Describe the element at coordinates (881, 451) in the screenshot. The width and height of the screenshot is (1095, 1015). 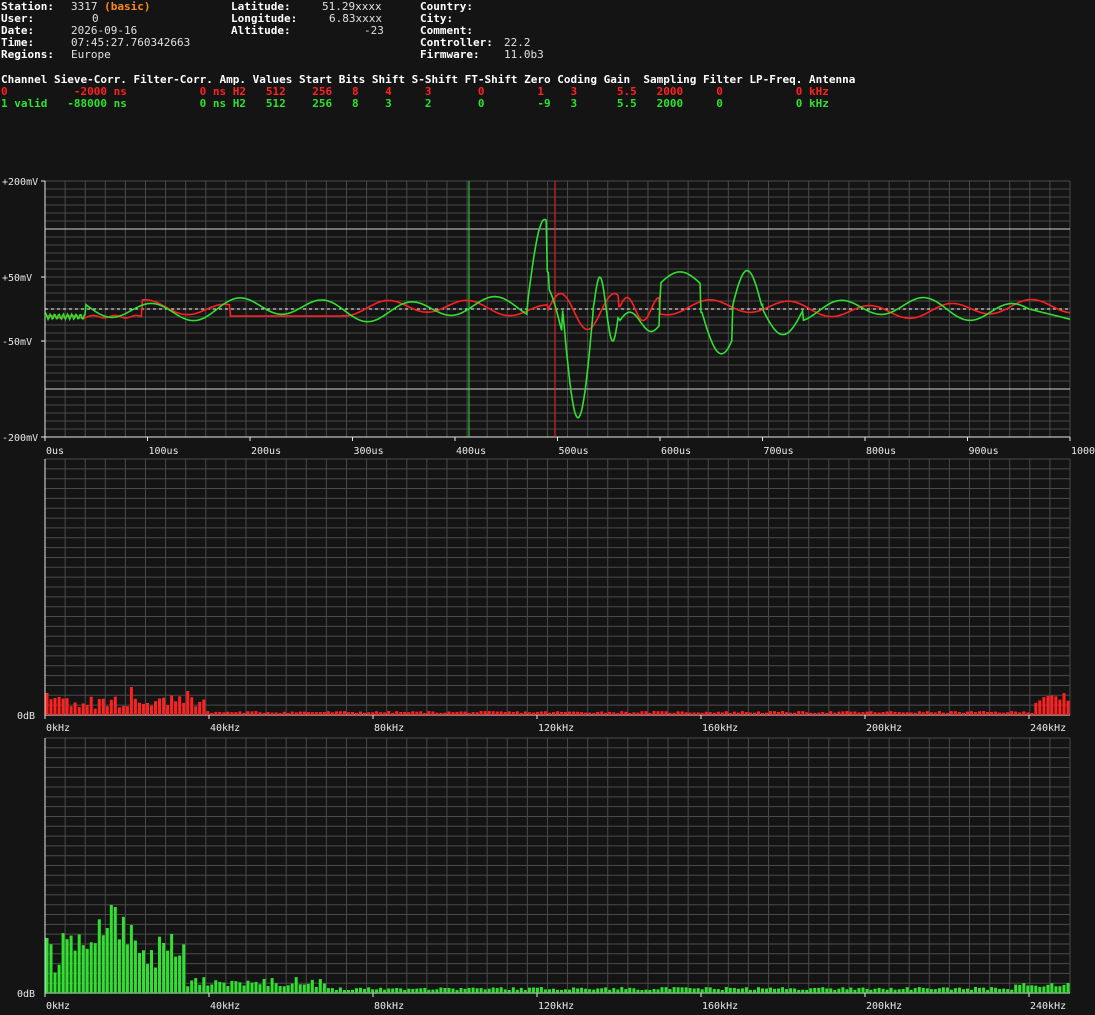
I see `x-tick-label: 800us` at that location.